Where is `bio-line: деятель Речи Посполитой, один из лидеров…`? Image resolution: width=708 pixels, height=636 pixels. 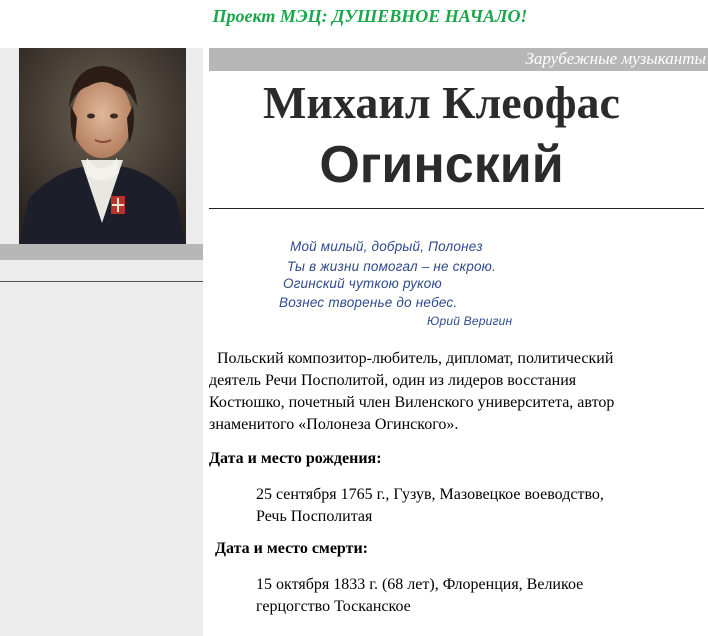
bio-line: деятель Речи Посполитой, один из лидеров… is located at coordinates (393, 380).